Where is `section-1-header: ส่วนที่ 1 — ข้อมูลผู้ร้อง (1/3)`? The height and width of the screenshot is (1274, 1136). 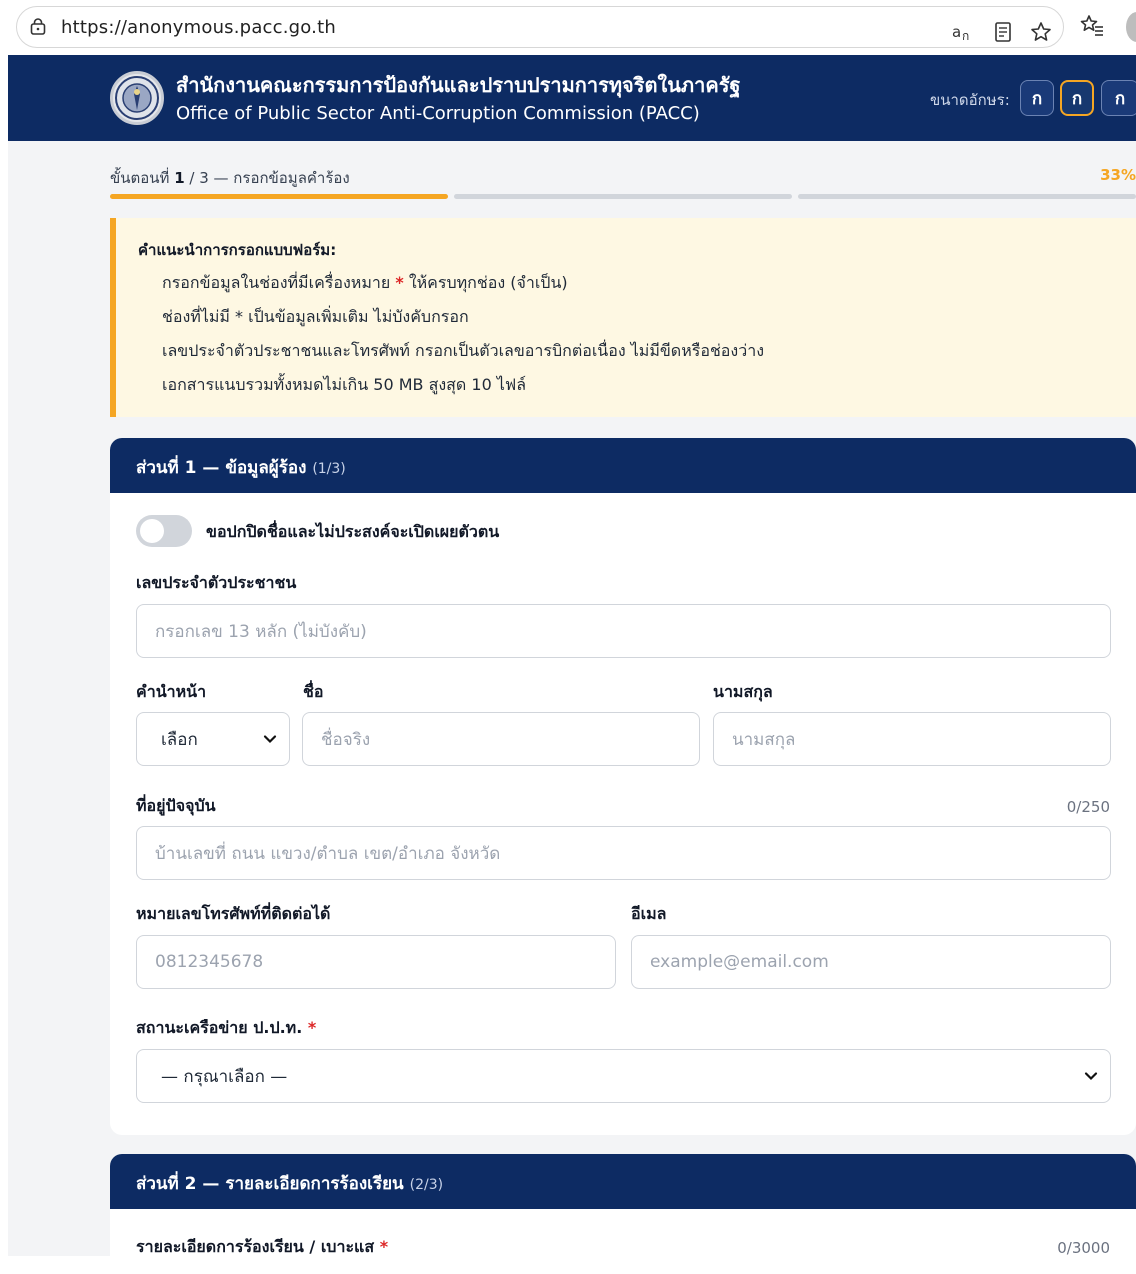 section-1-header: ส่วนที่ 1 — ข้อมูลผู้ร้อง (1/3) is located at coordinates (623, 465).